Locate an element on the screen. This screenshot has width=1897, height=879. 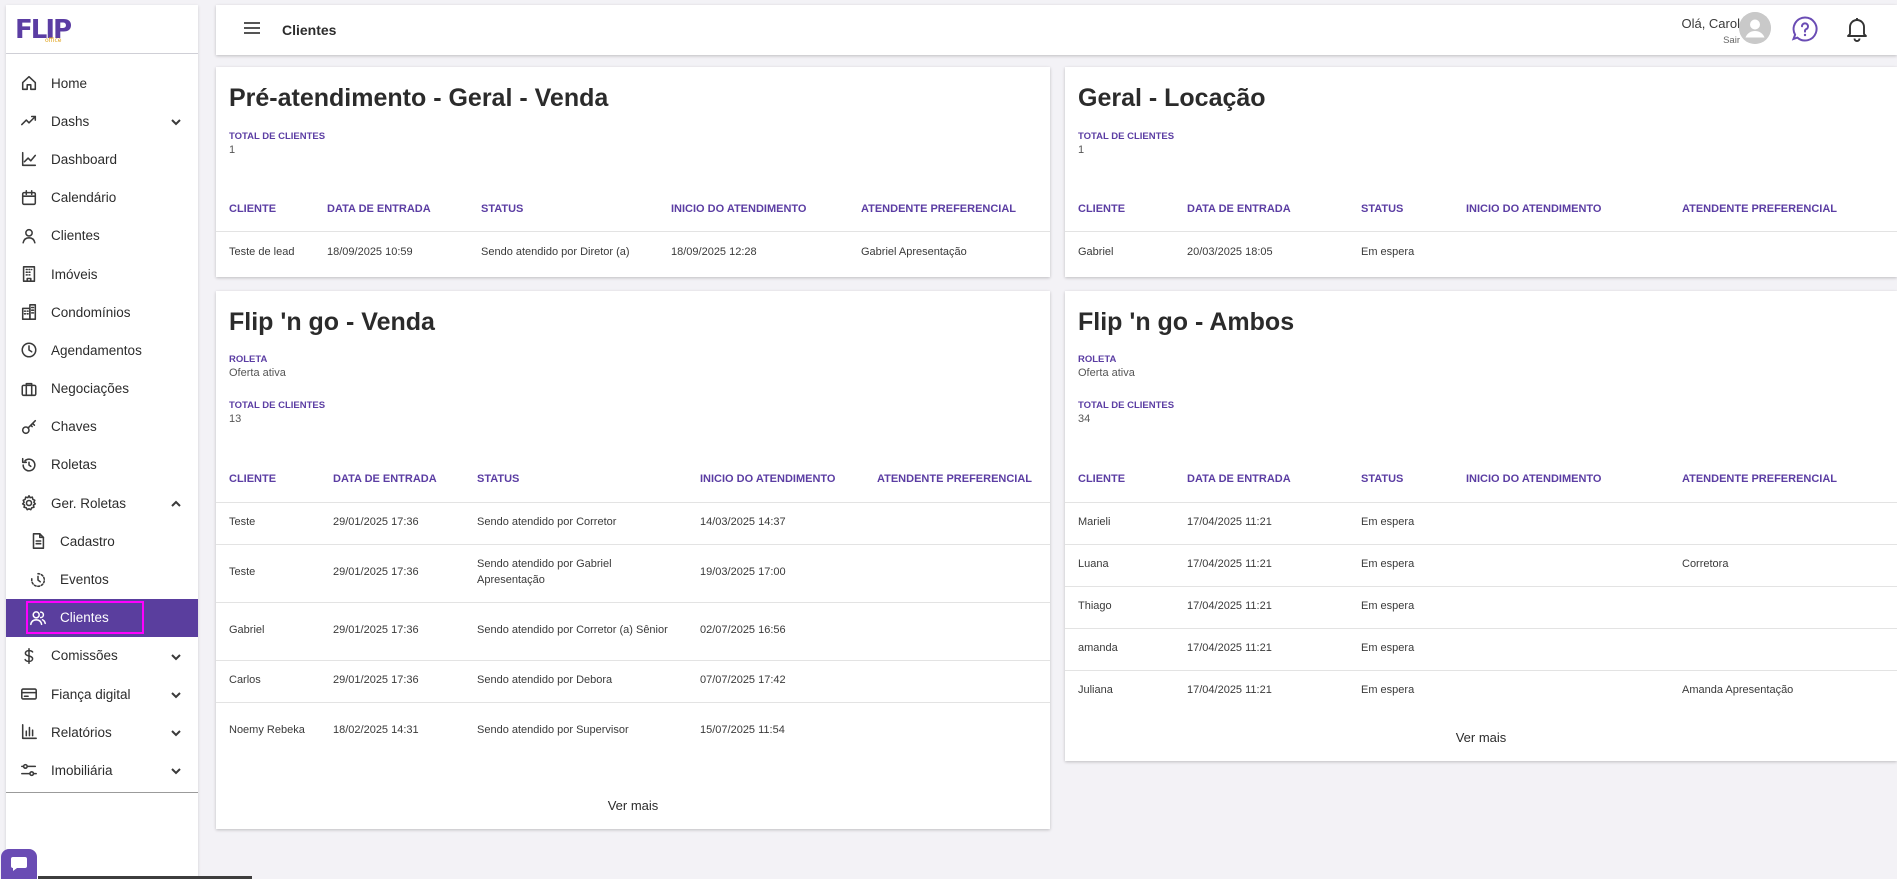
total-value: 1 is located at coordinates (1081, 150).